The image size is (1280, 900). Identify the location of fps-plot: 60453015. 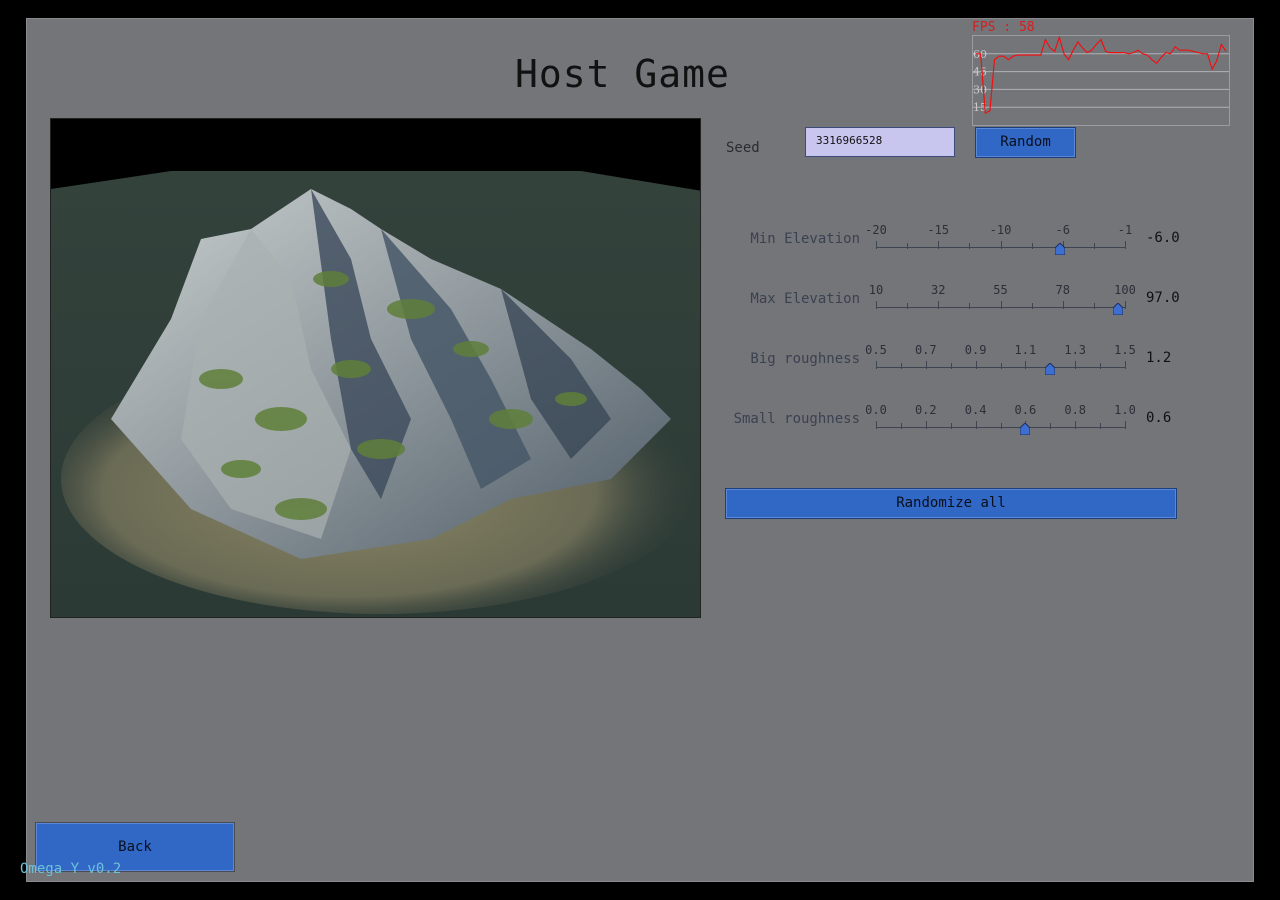
(1101, 75).